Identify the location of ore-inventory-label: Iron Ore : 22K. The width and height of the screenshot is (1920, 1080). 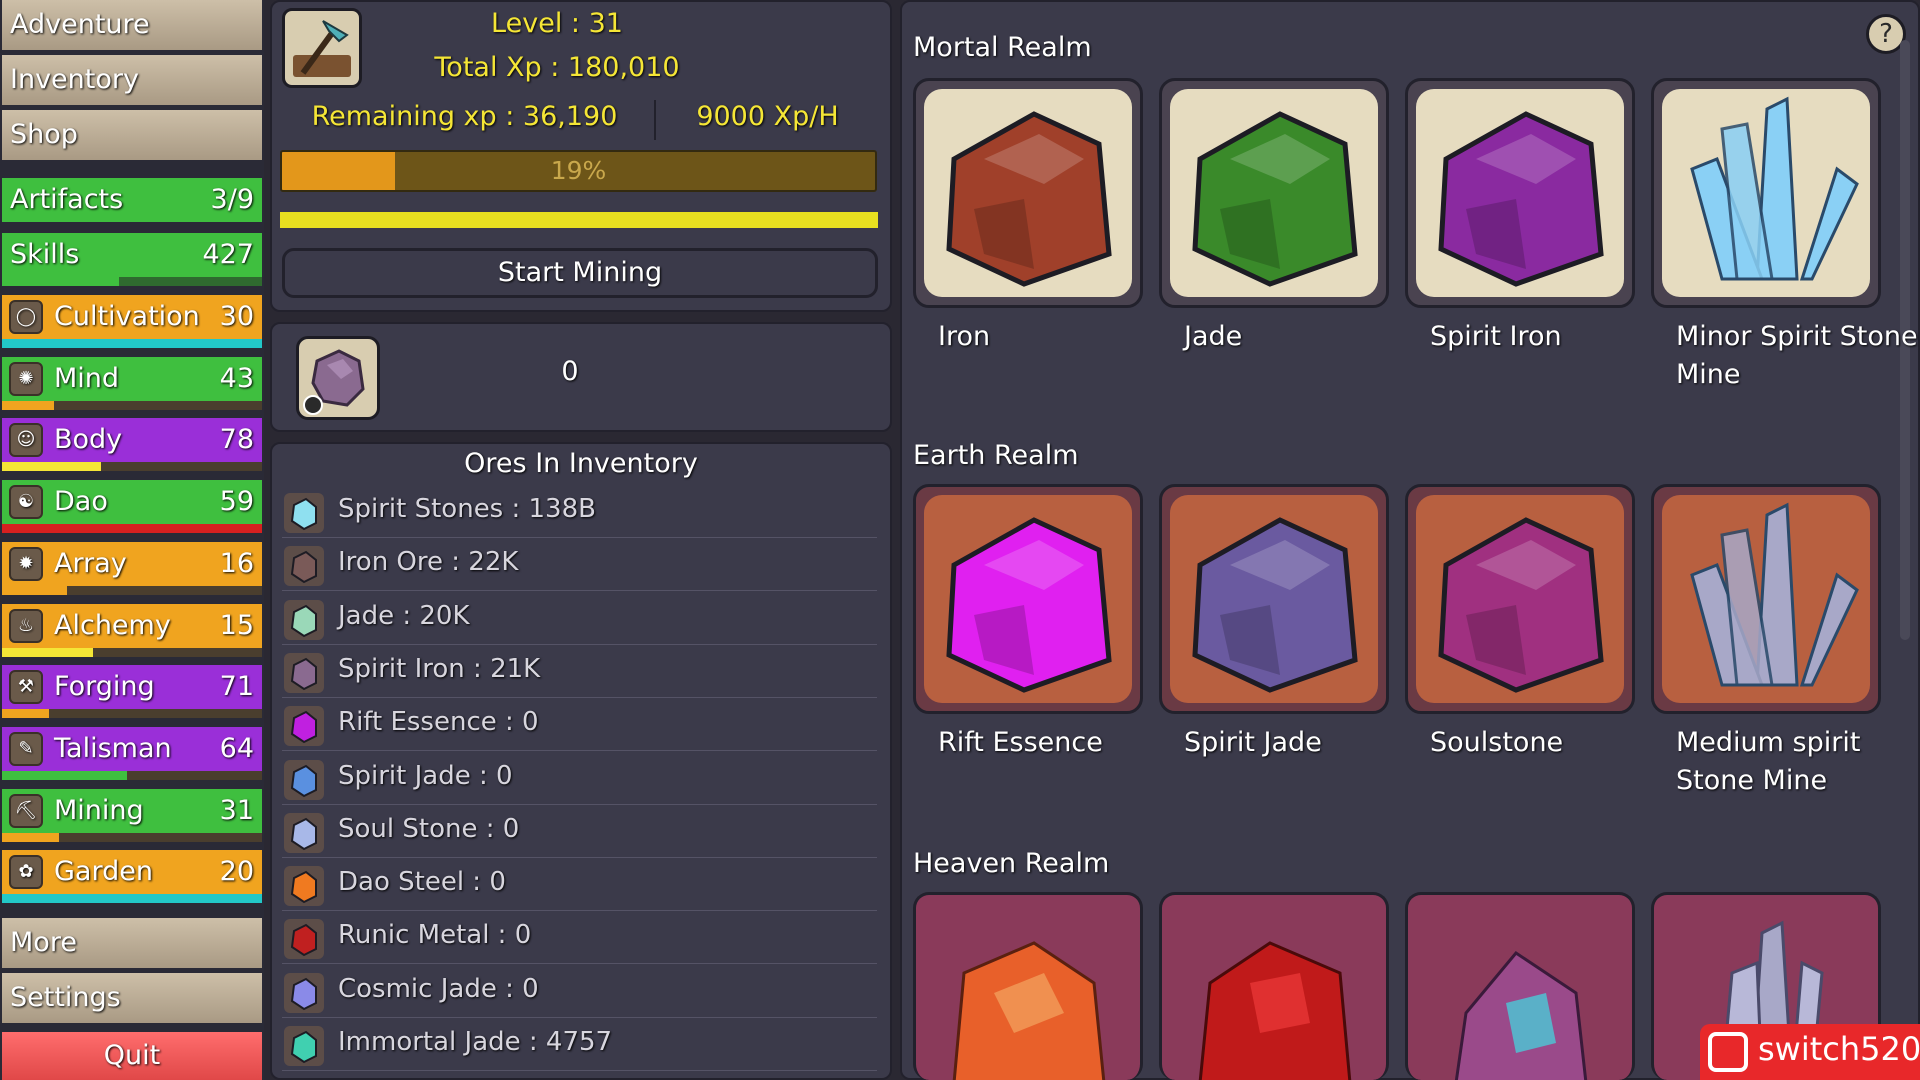
(428, 562).